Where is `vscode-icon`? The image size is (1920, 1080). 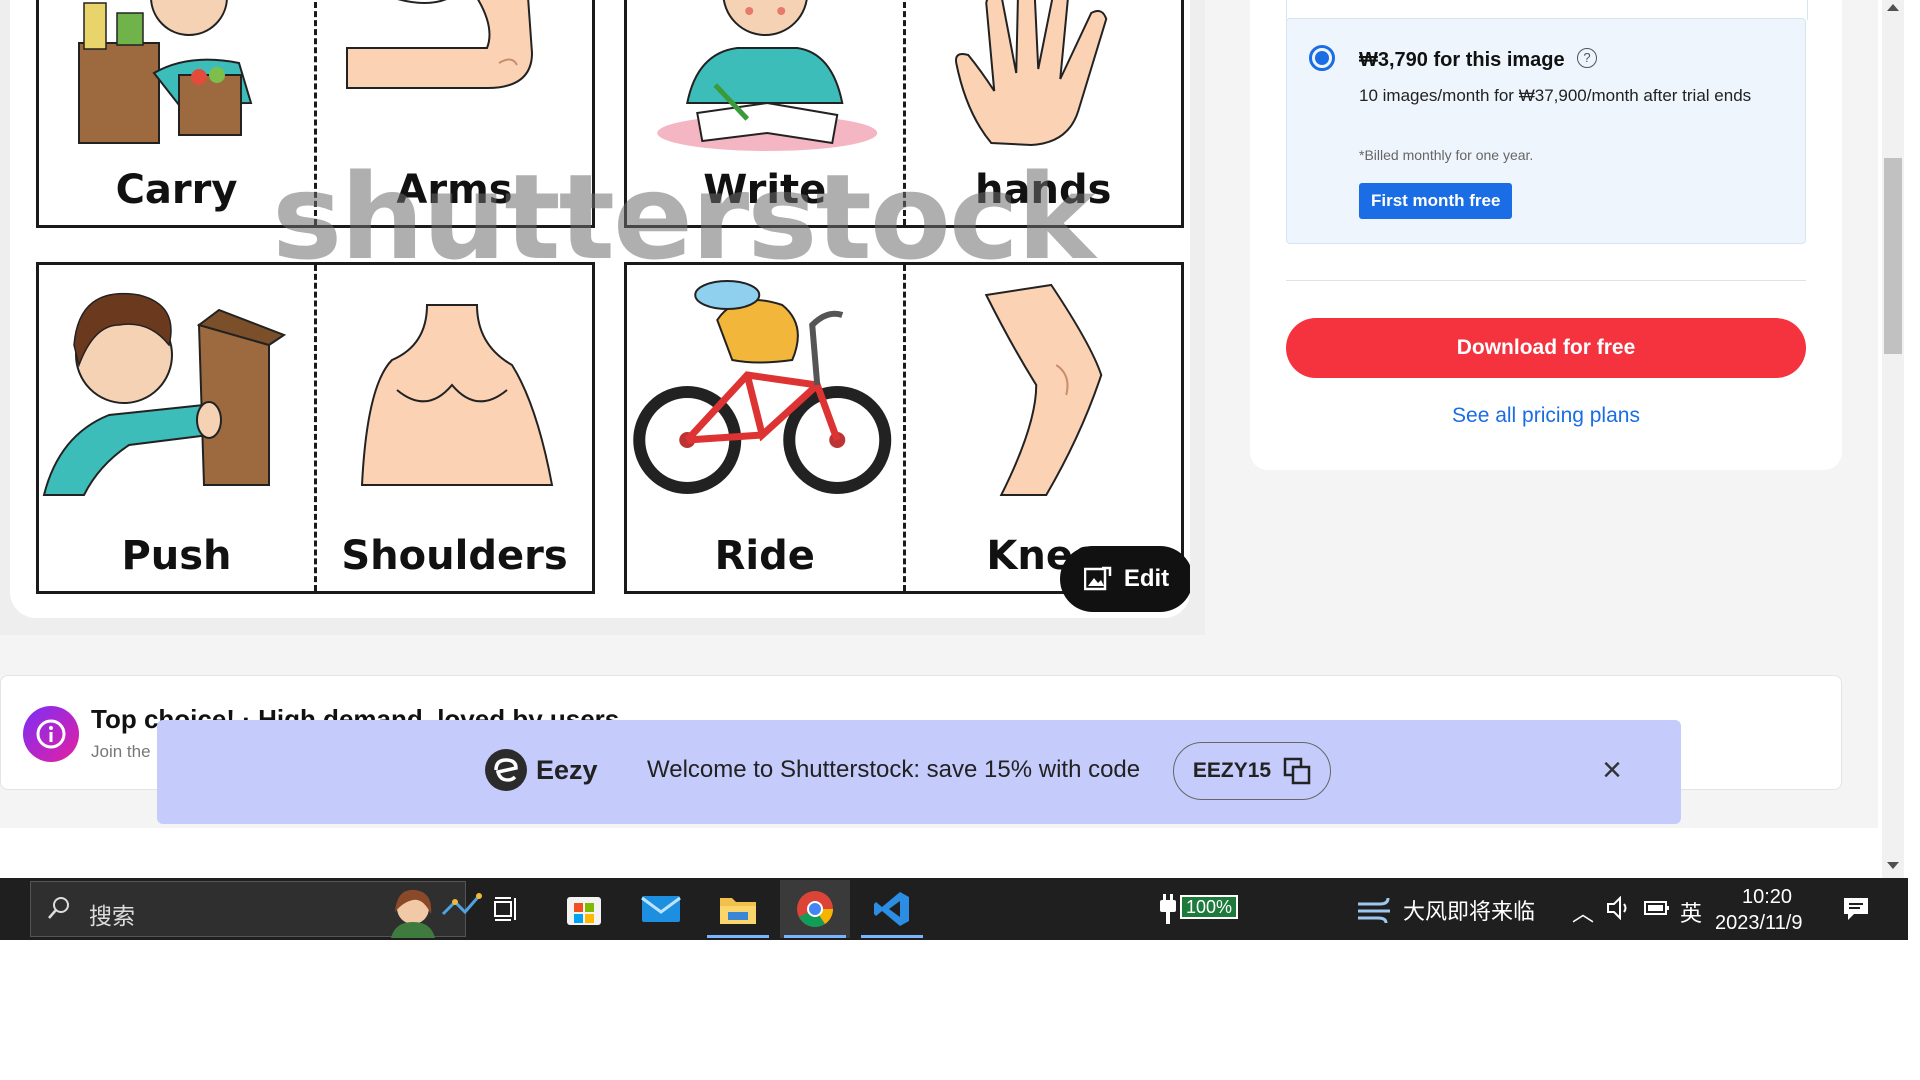
vscode-icon is located at coordinates (891, 909).